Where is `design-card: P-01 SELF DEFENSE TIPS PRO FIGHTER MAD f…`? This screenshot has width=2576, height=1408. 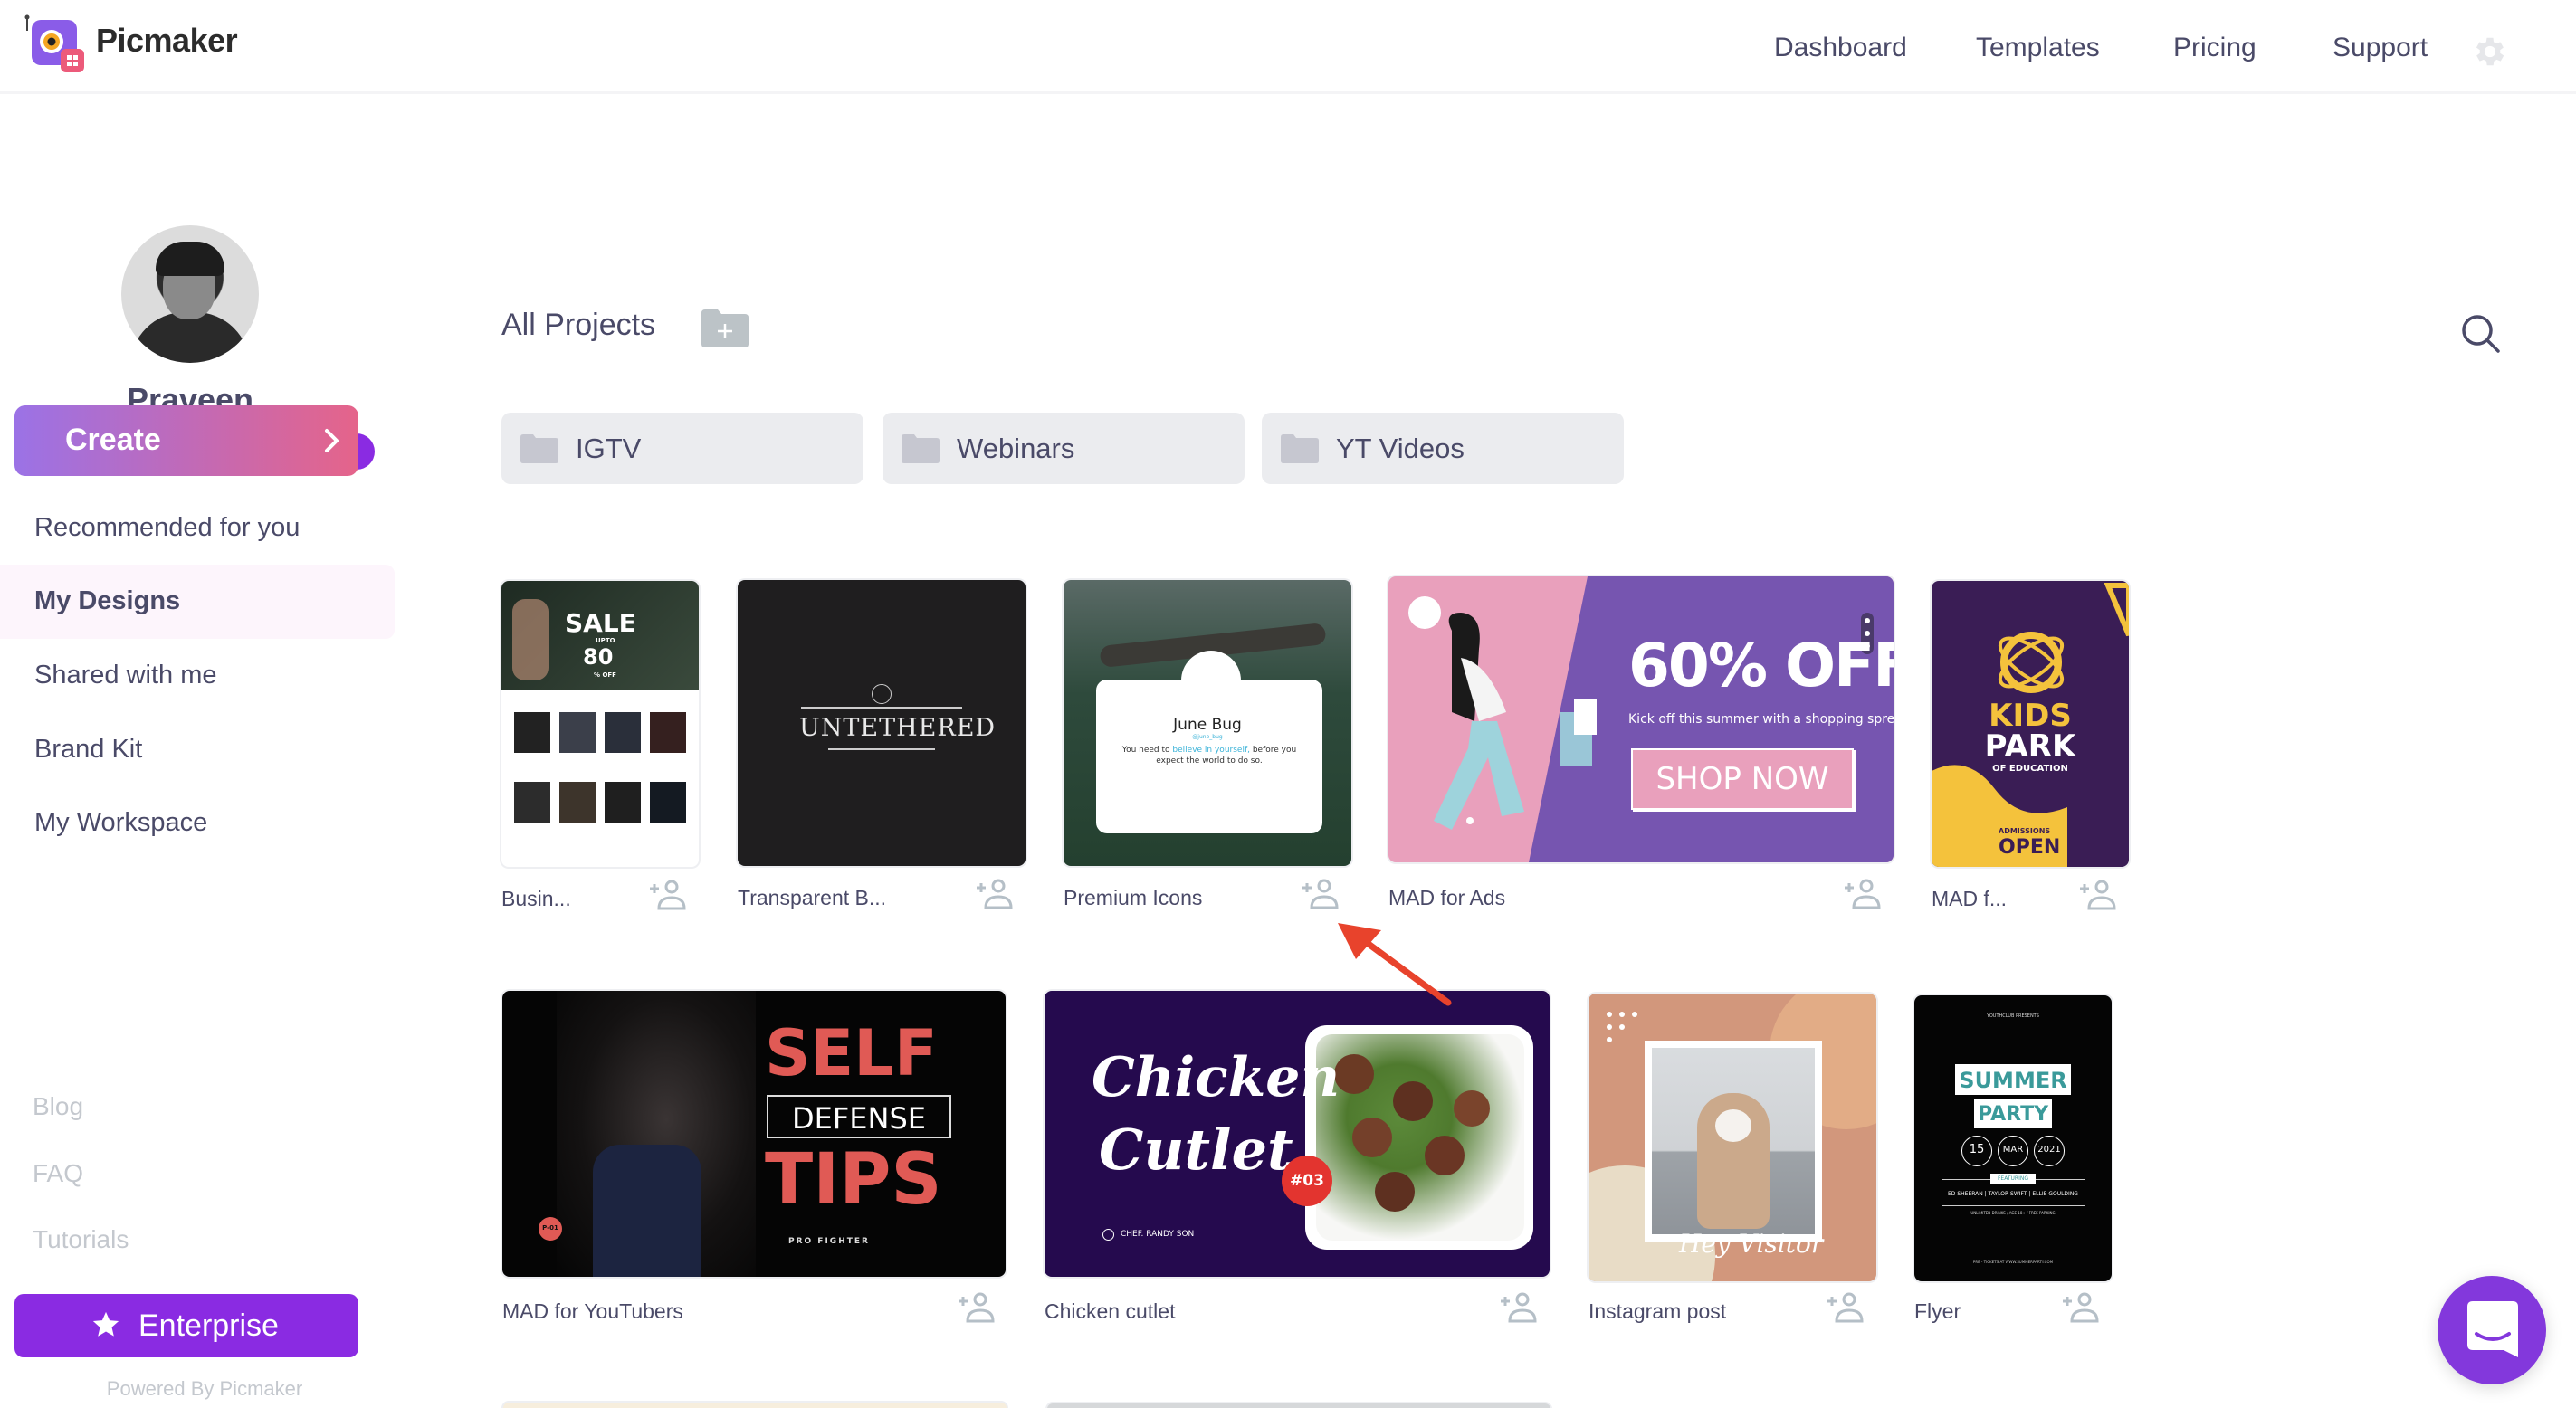 design-card: P-01 SELF DEFENSE TIPS PRO FIGHTER MAD f… is located at coordinates (755, 1167).